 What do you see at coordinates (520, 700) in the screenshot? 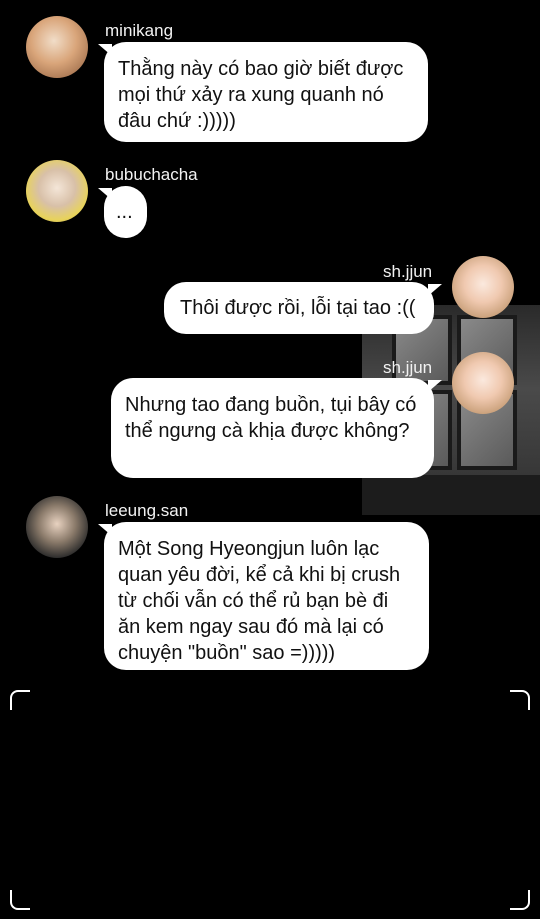
I see `frame-corner-top-right` at bounding box center [520, 700].